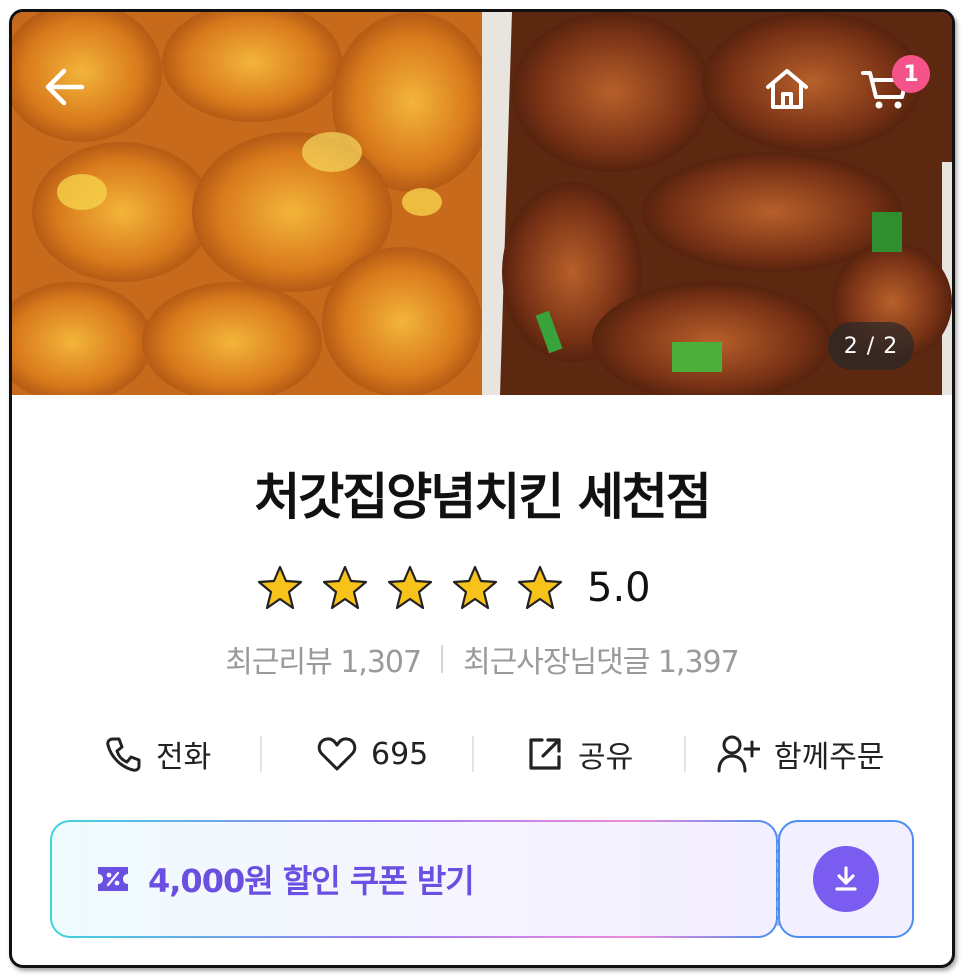  What do you see at coordinates (911, 74) in the screenshot?
I see `cart-count-badge: 1` at bounding box center [911, 74].